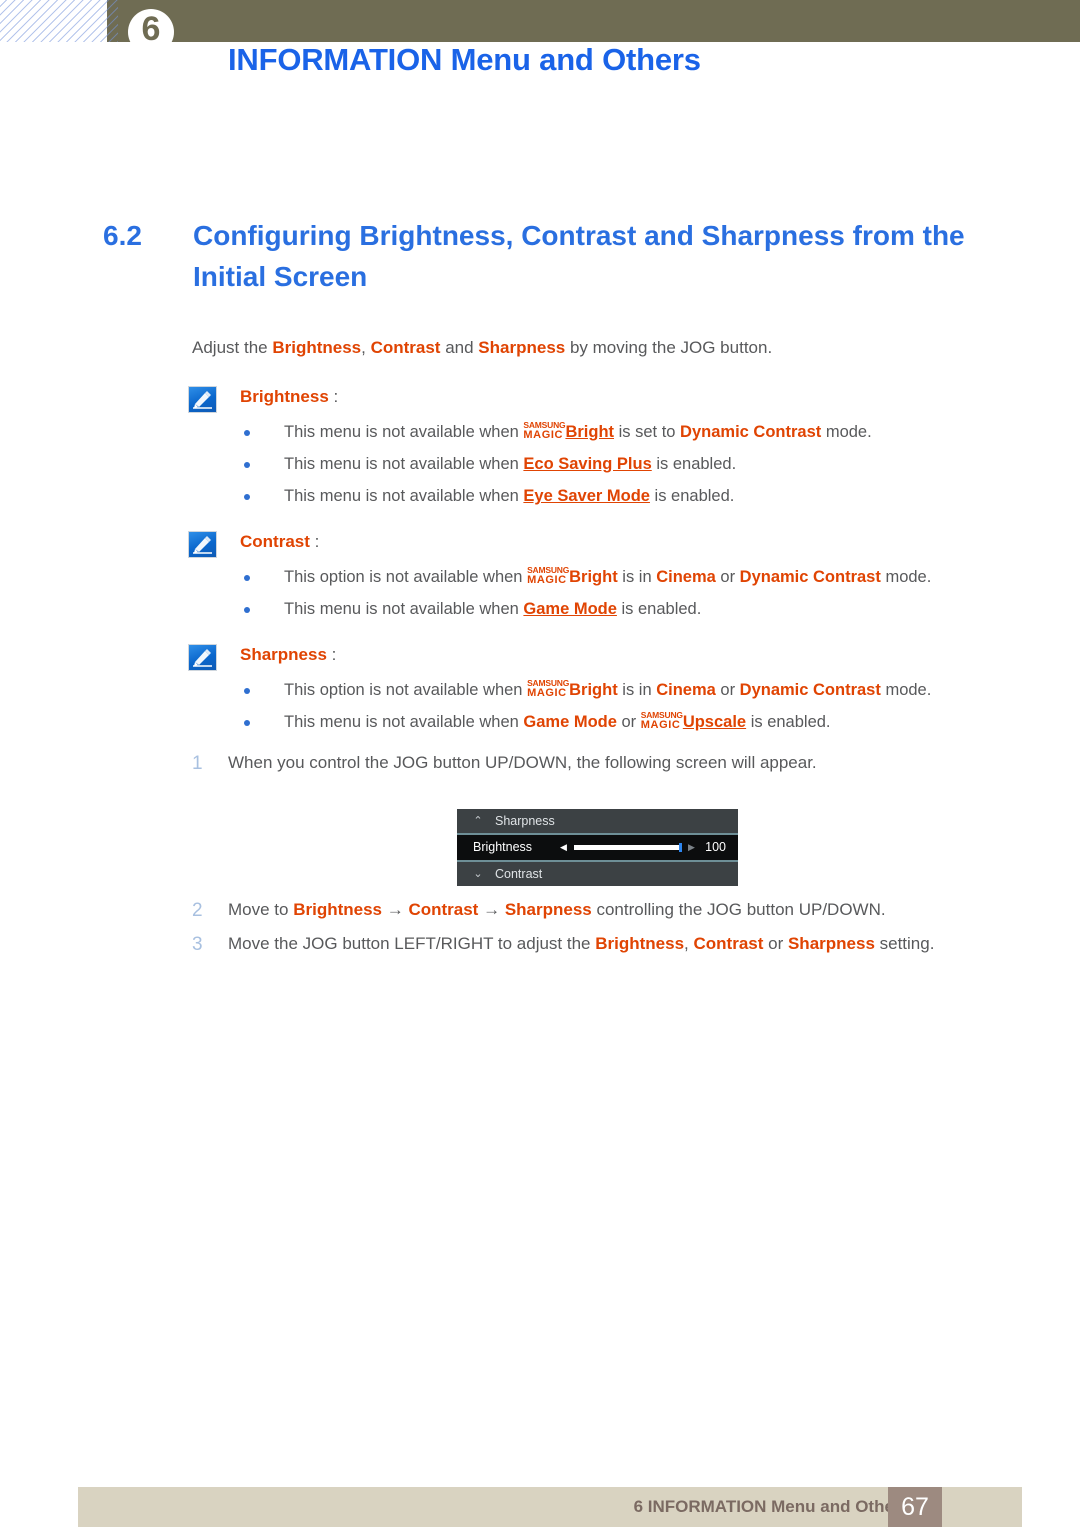  What do you see at coordinates (197, 944) in the screenshot?
I see `step-3-number: 3` at bounding box center [197, 944].